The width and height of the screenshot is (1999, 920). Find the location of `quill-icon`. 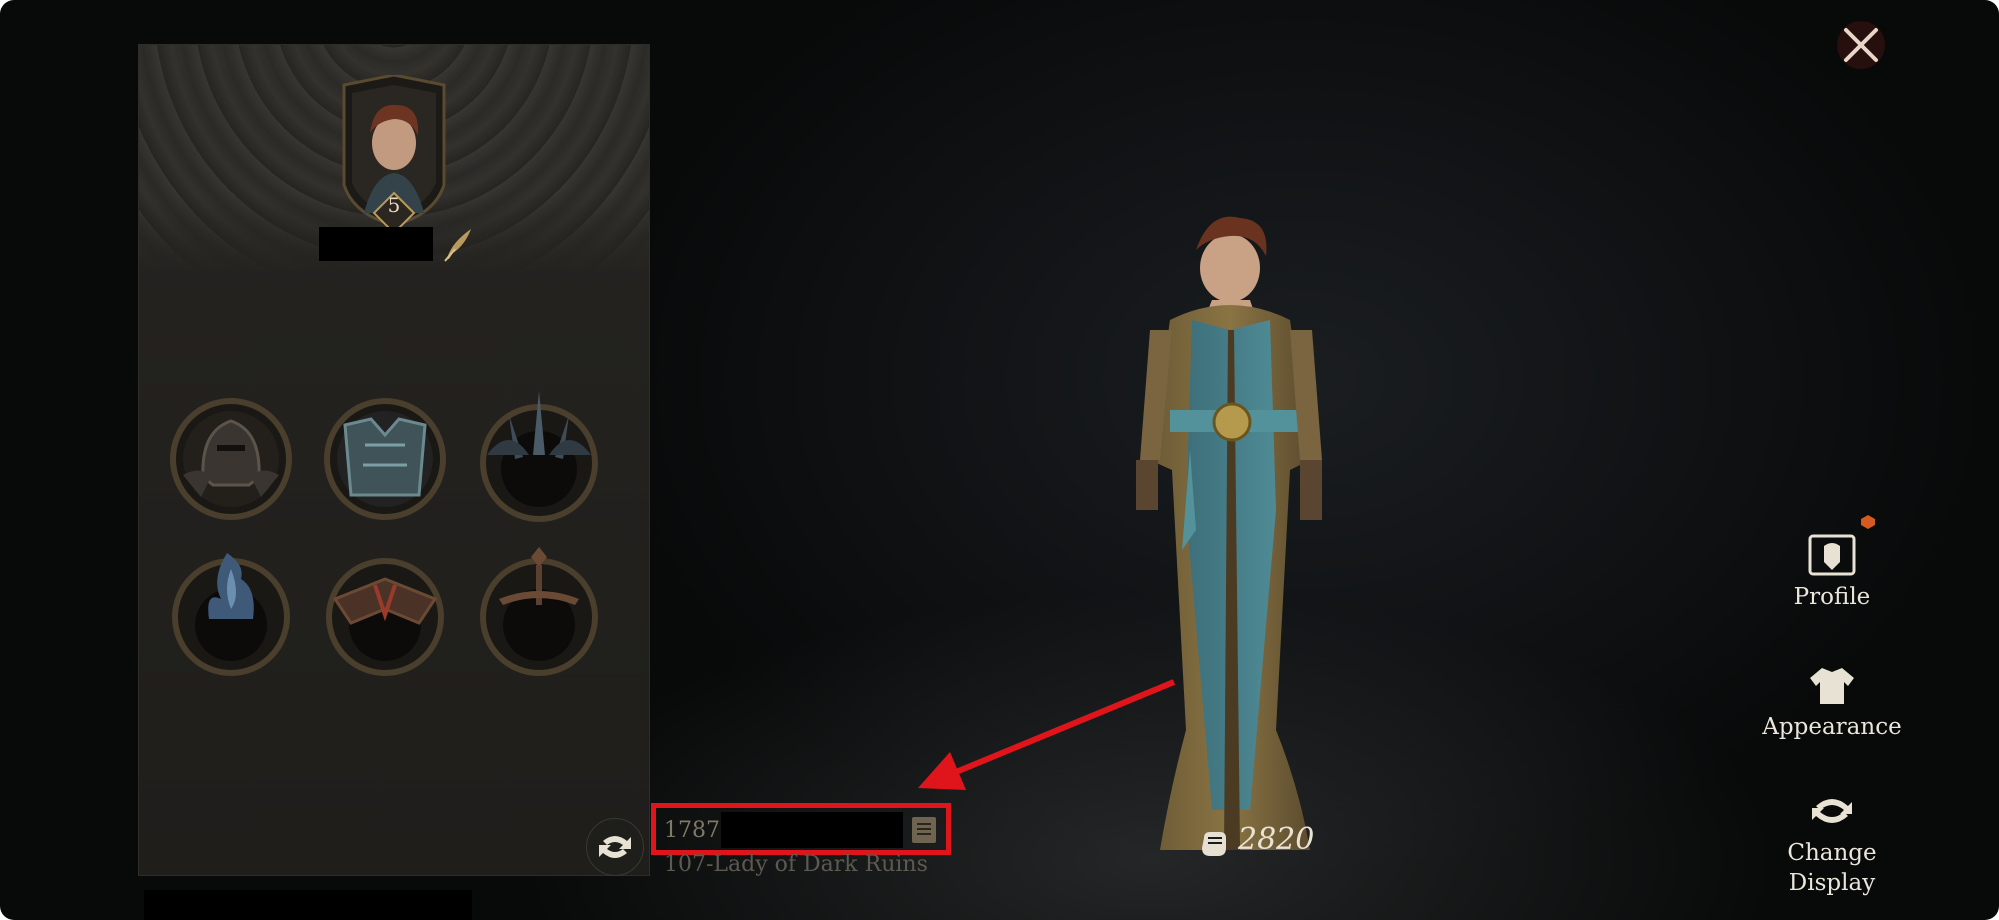

quill-icon is located at coordinates (458, 244).